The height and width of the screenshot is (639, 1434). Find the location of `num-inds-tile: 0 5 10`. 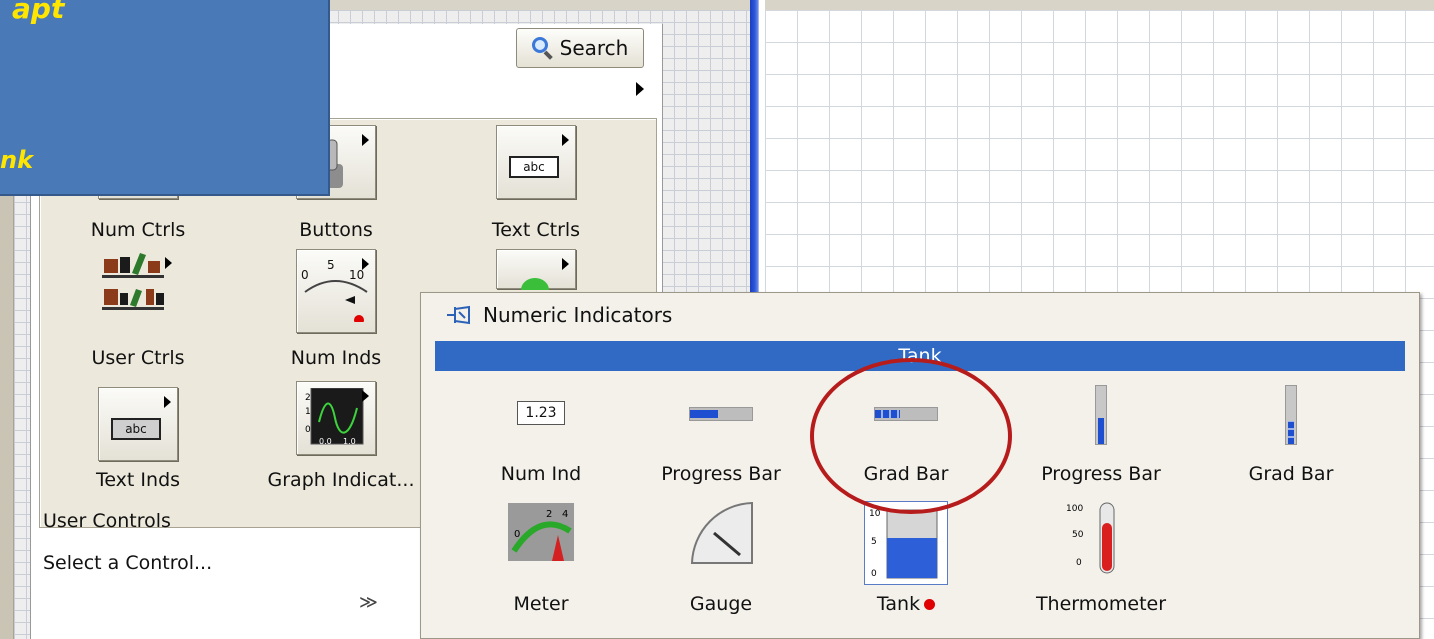

num-inds-tile: 0 5 10 is located at coordinates (336, 291).